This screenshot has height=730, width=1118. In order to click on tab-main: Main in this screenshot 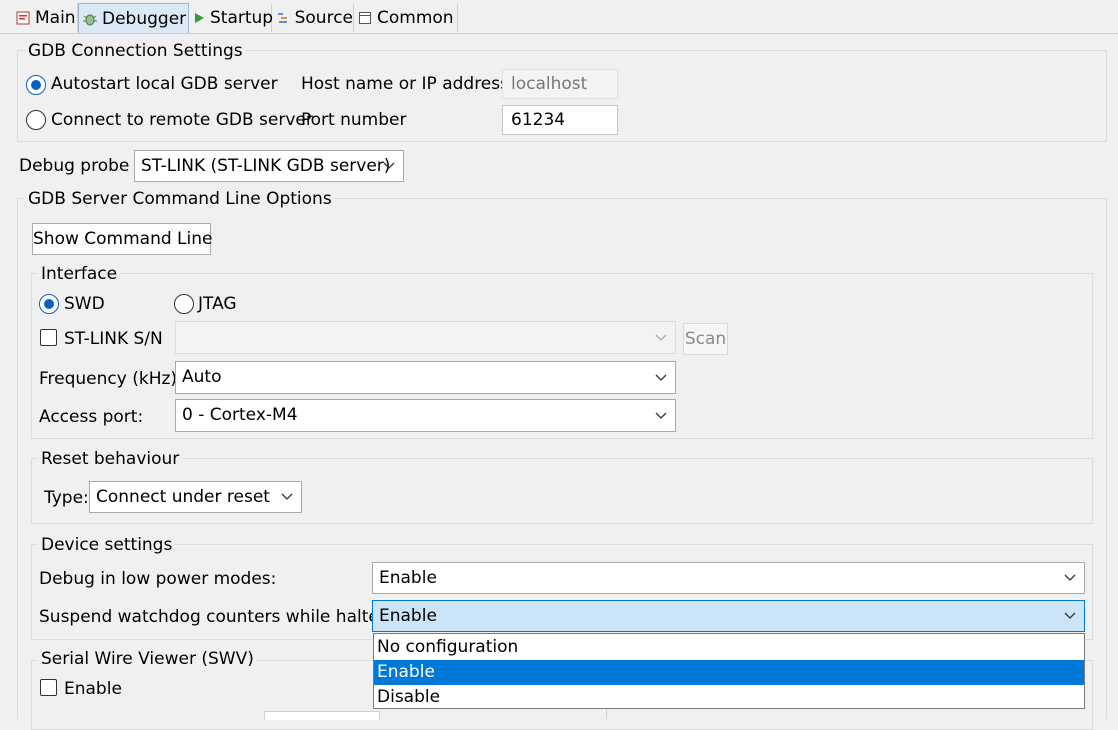, I will do `click(45, 18)`.